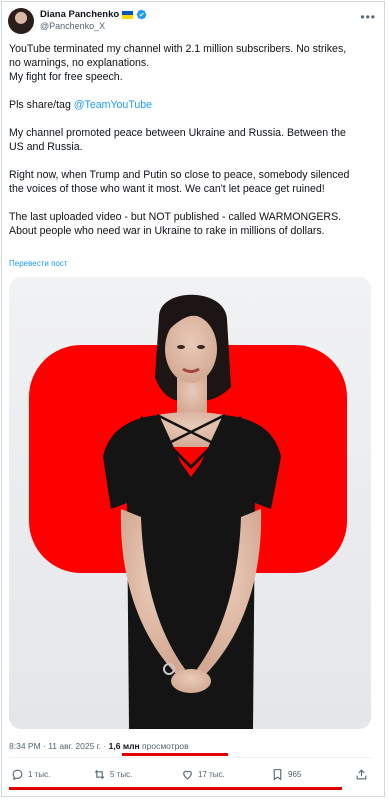  What do you see at coordinates (46, 147) in the screenshot?
I see `text-line: US and Russia.` at bounding box center [46, 147].